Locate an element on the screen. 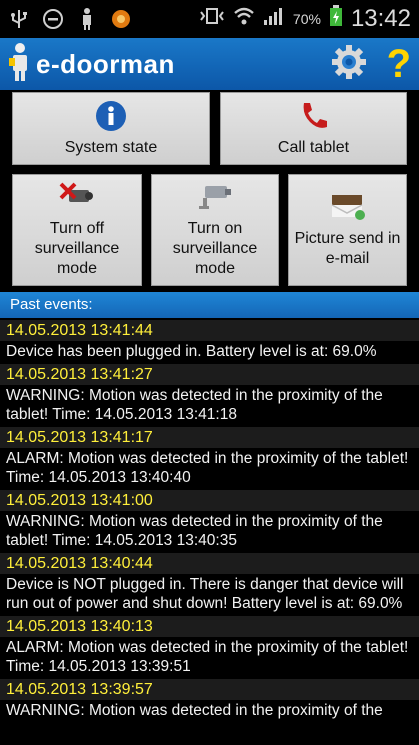 Image resolution: width=419 pixels, height=745 pixels. call-tablet-button: Call tablet is located at coordinates (313, 128).